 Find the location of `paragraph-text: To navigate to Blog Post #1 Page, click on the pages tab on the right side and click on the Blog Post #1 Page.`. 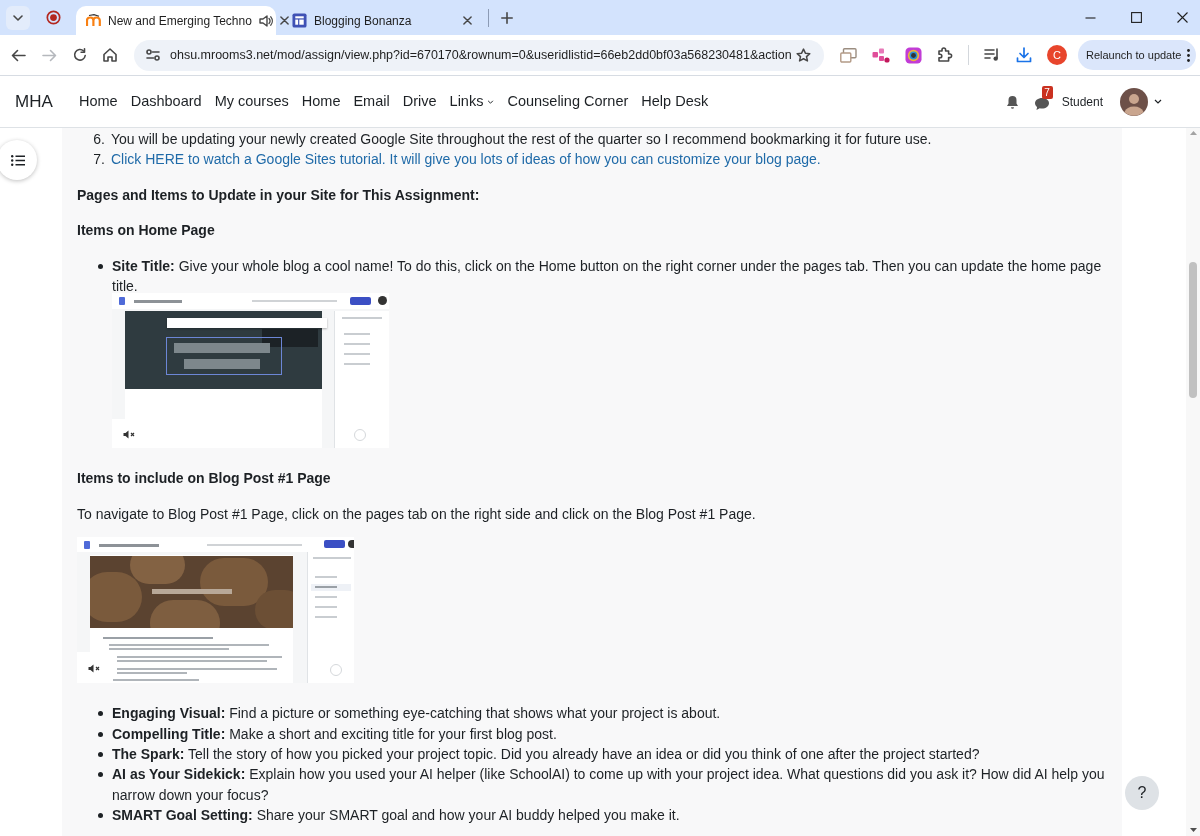

paragraph-text: To navigate to Blog Post #1 Page, click on the pages tab on the right side and click on the Blog Post #1 Page. is located at coordinates (417, 514).